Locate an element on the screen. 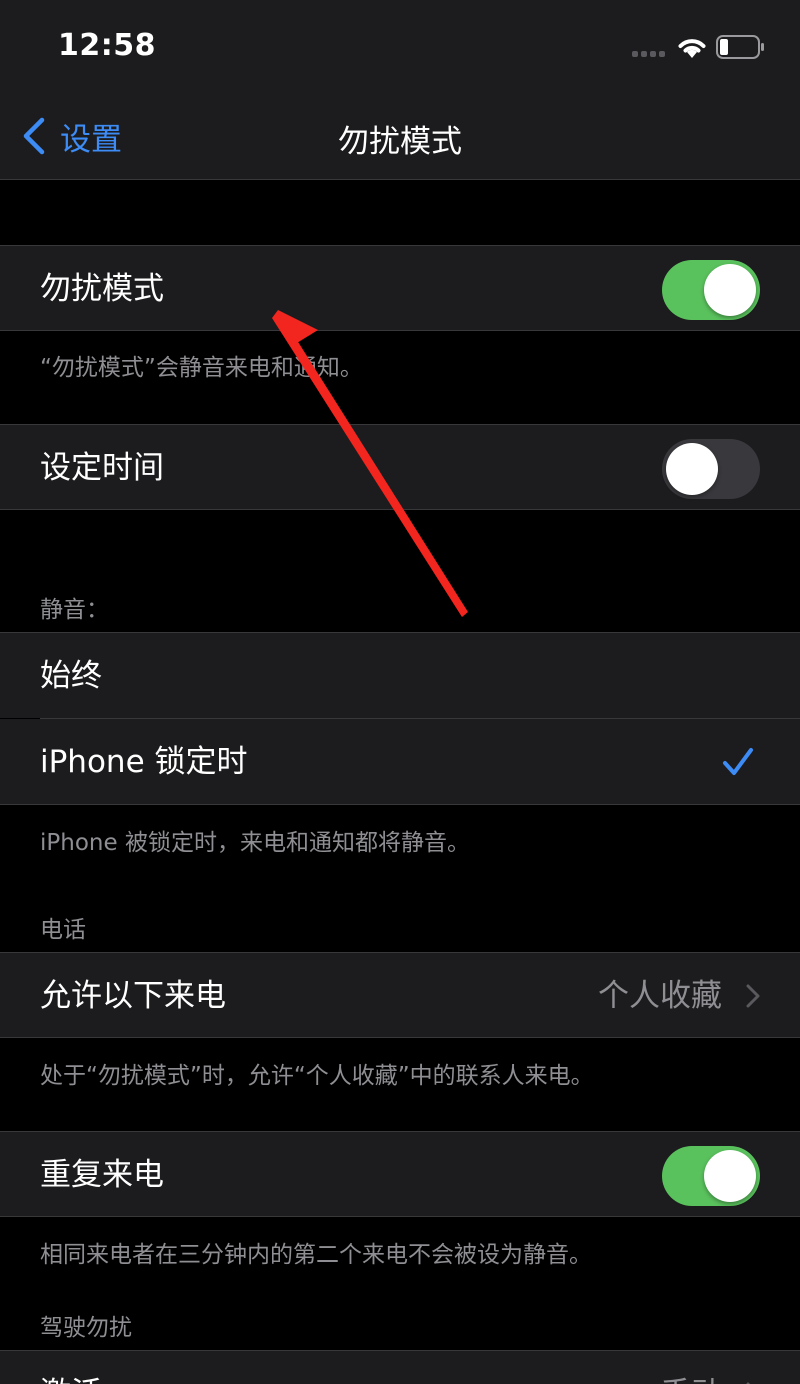  status-bar: 12:58 is located at coordinates (400, 46).